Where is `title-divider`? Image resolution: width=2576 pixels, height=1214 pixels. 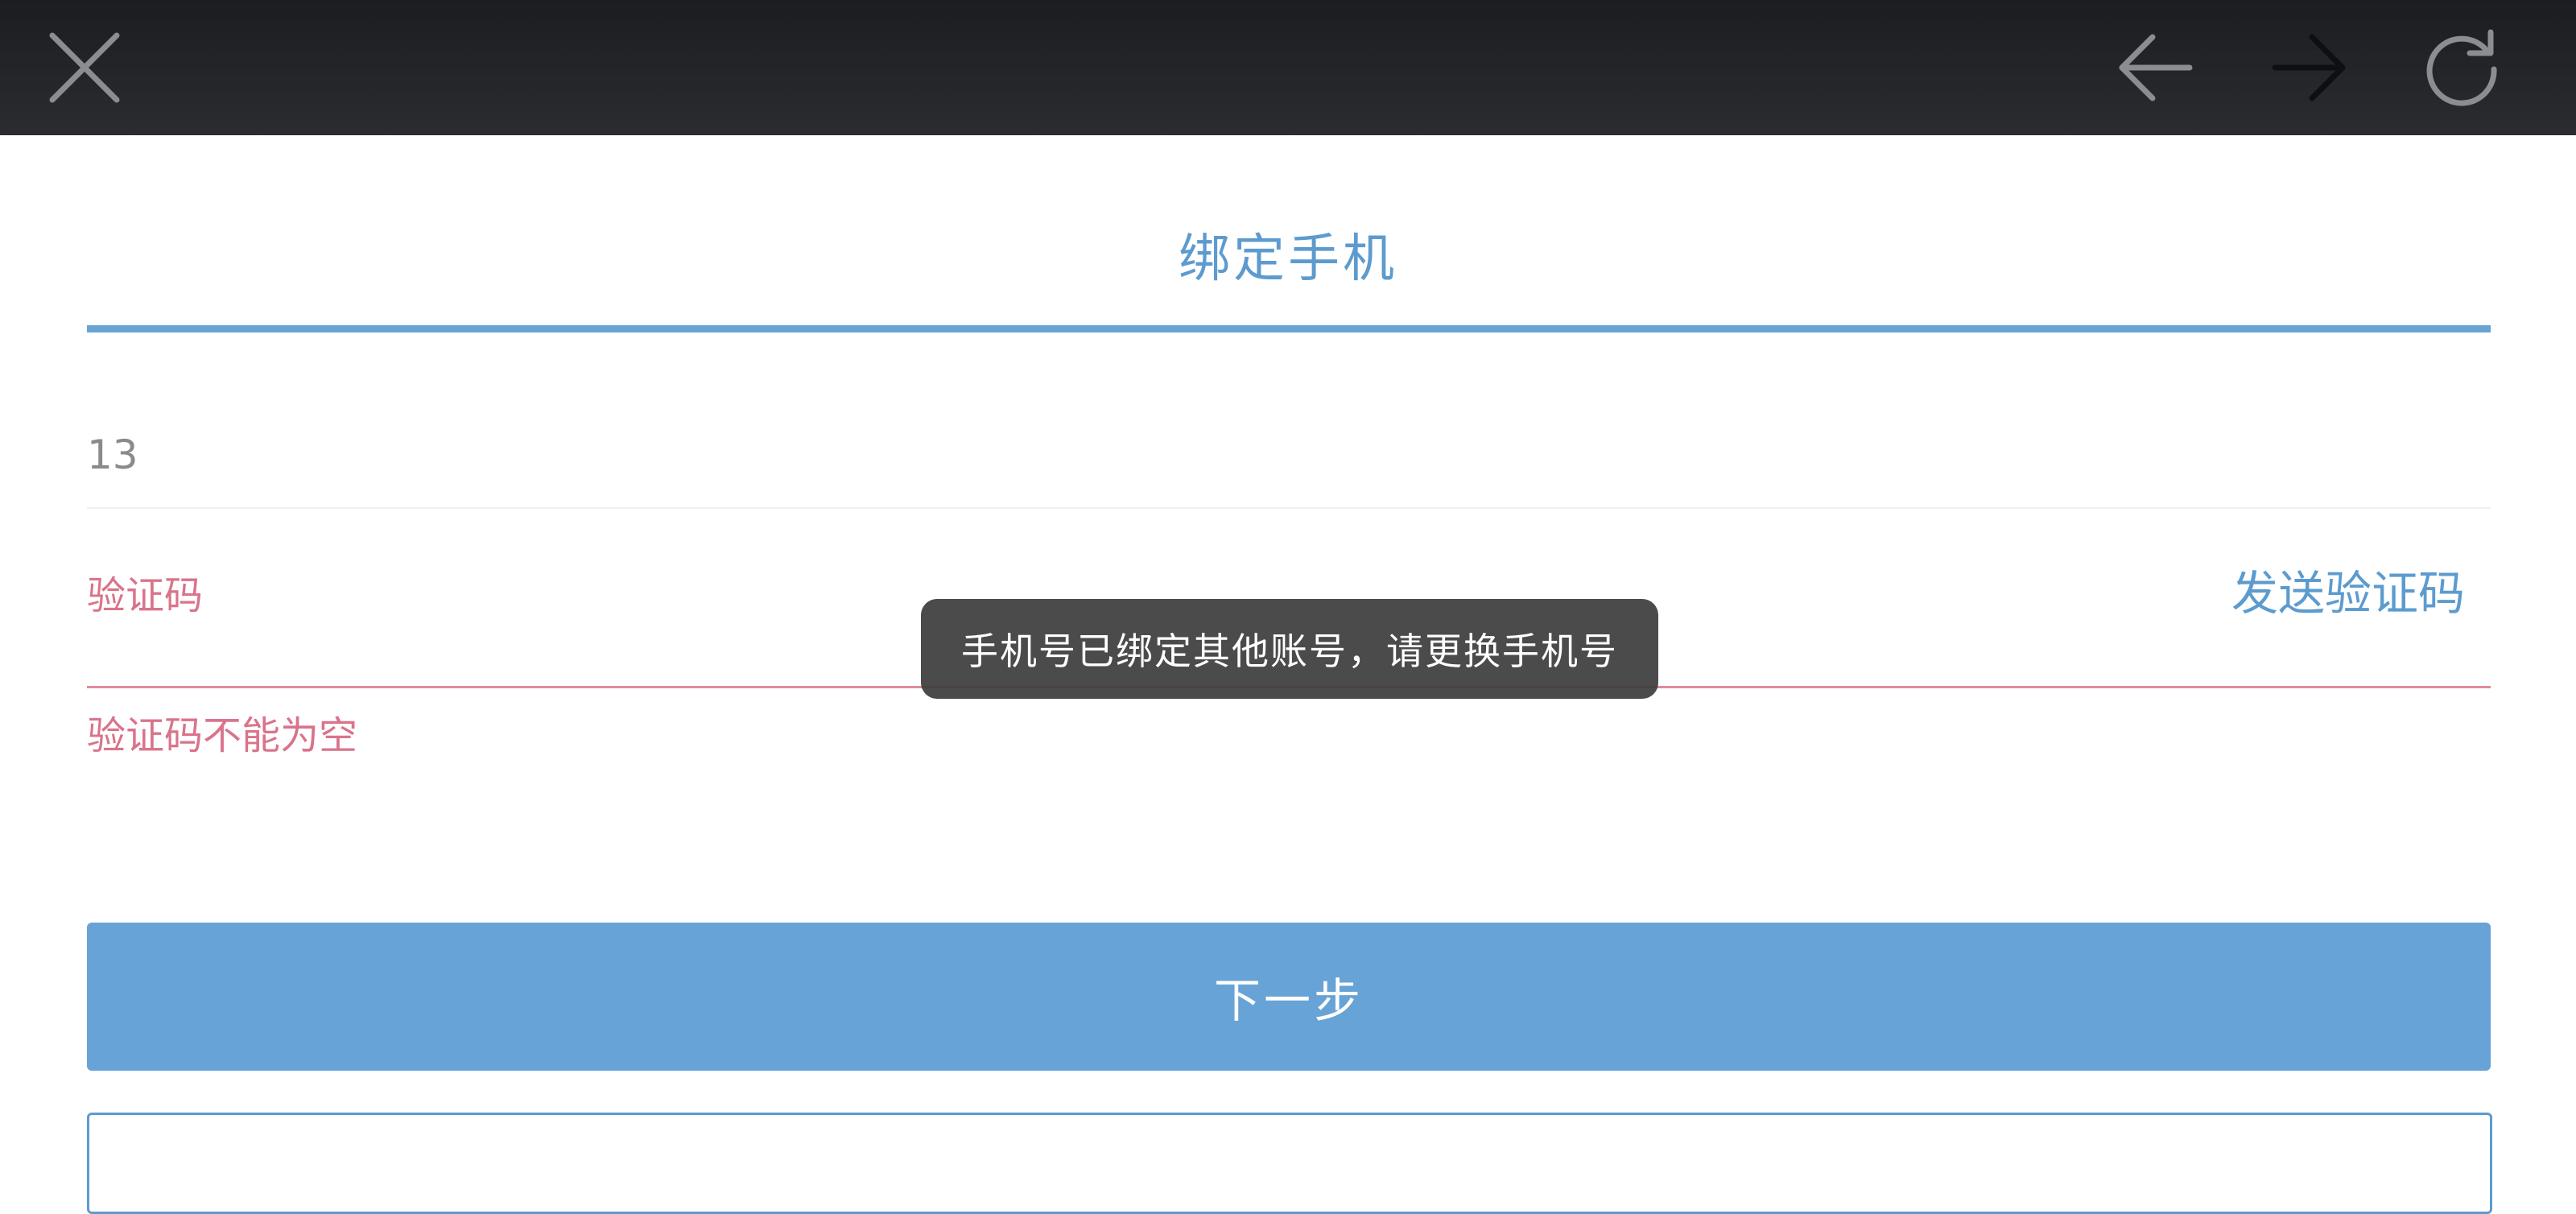
title-divider is located at coordinates (1289, 328).